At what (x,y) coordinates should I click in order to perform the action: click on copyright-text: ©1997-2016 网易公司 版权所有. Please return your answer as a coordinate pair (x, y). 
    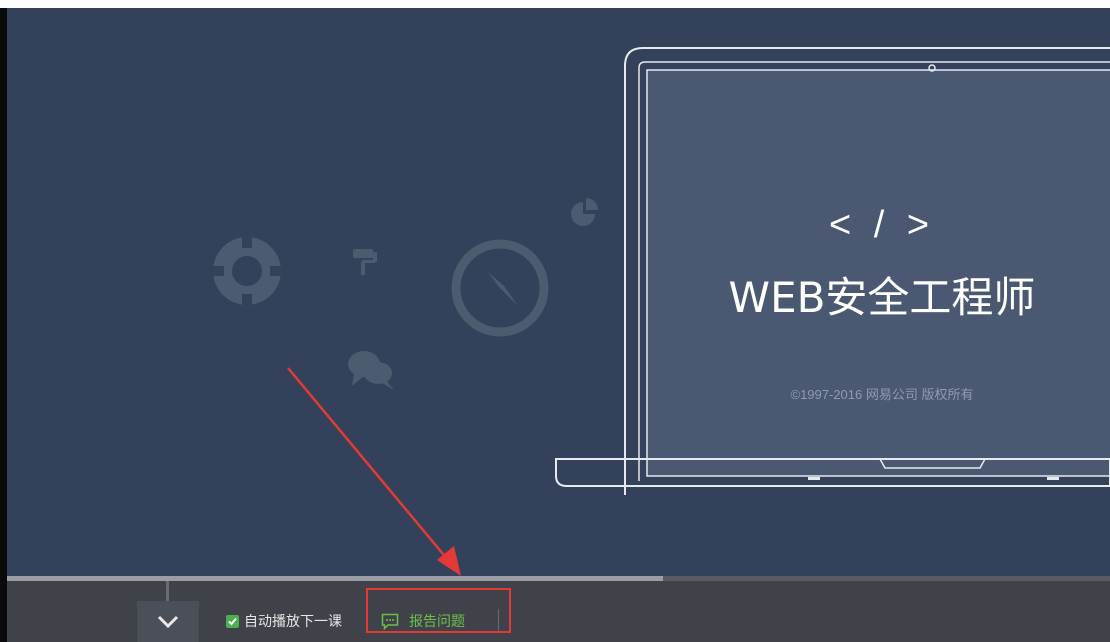
    Looking at the image, I should click on (882, 394).